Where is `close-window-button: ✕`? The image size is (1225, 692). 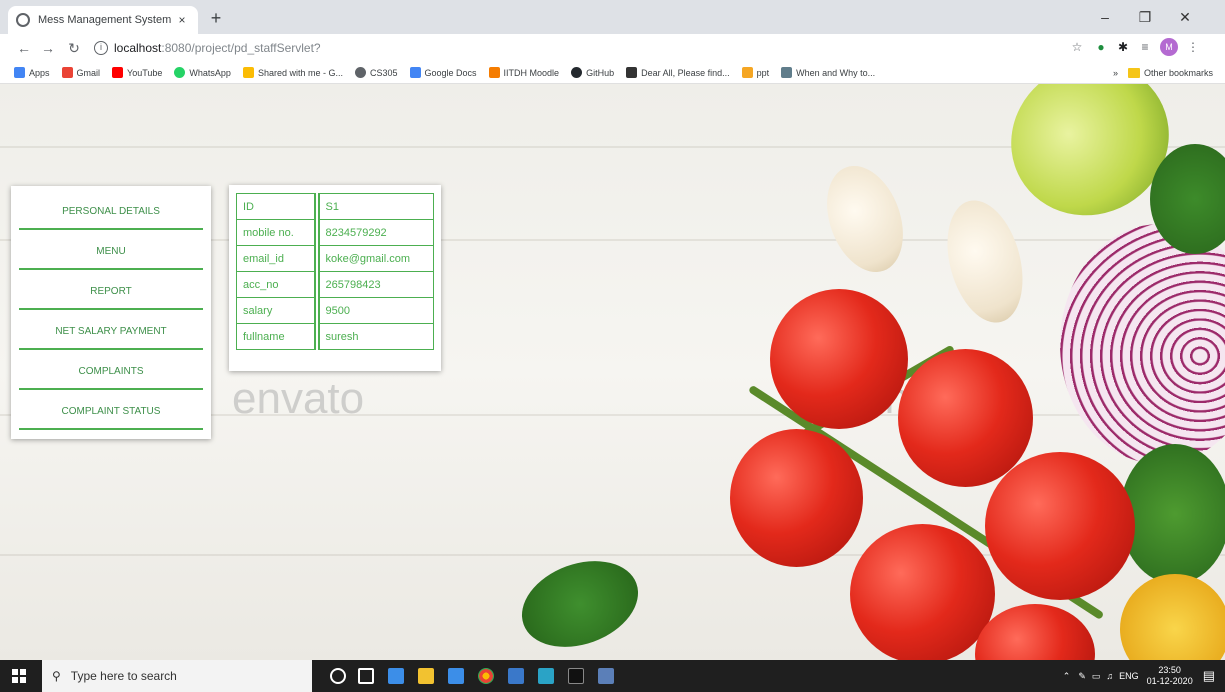 close-window-button: ✕ is located at coordinates (1185, 17).